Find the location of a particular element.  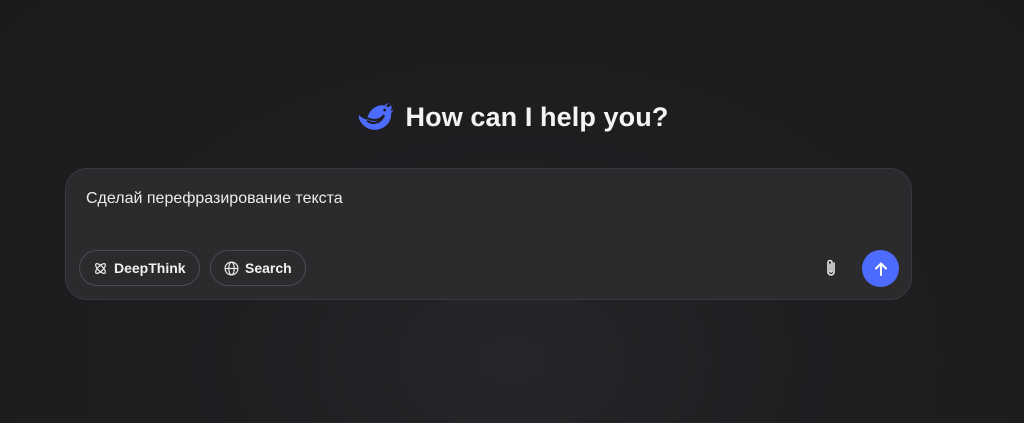

atom-icon is located at coordinates (100, 268).